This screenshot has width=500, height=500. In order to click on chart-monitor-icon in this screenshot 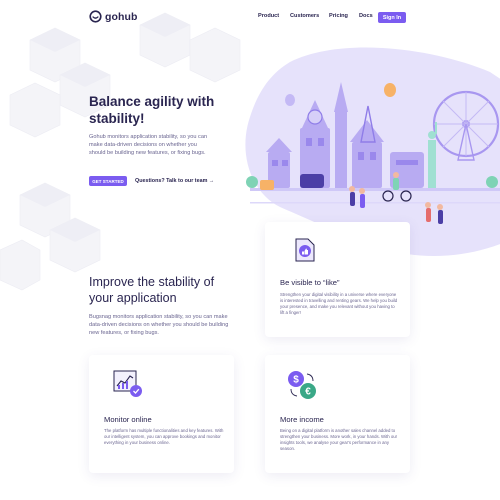, I will do `click(127, 383)`.